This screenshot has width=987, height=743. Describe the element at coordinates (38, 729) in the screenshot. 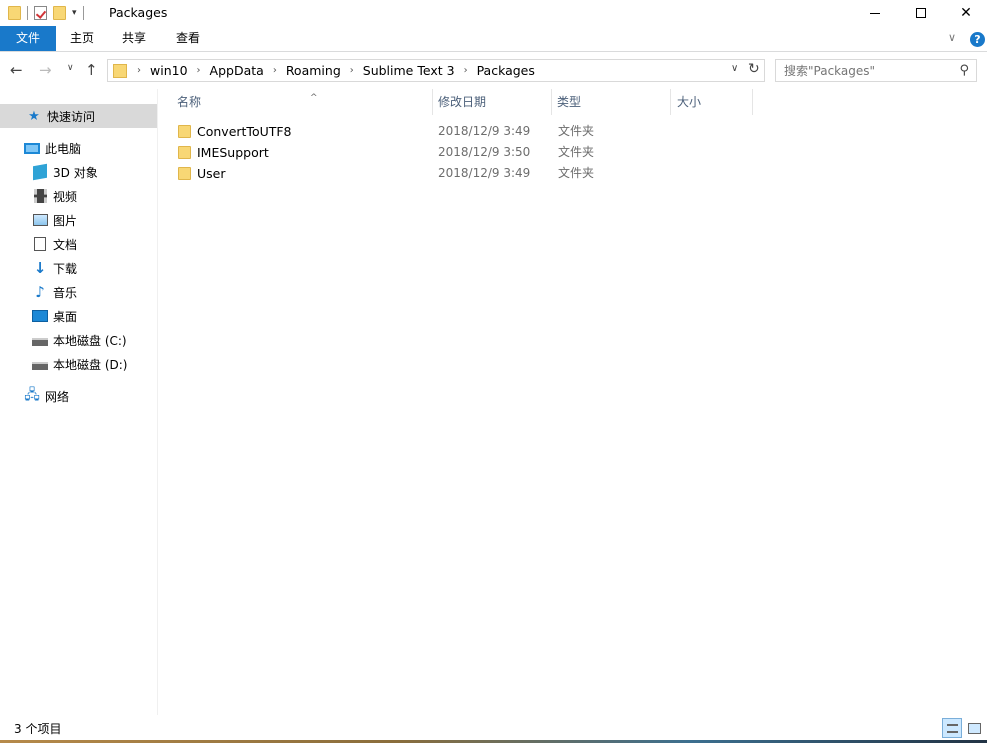

I see `item-count: 3 个项目` at that location.